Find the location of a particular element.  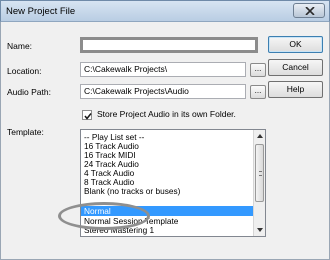

name-label: Name: is located at coordinates (20, 46).